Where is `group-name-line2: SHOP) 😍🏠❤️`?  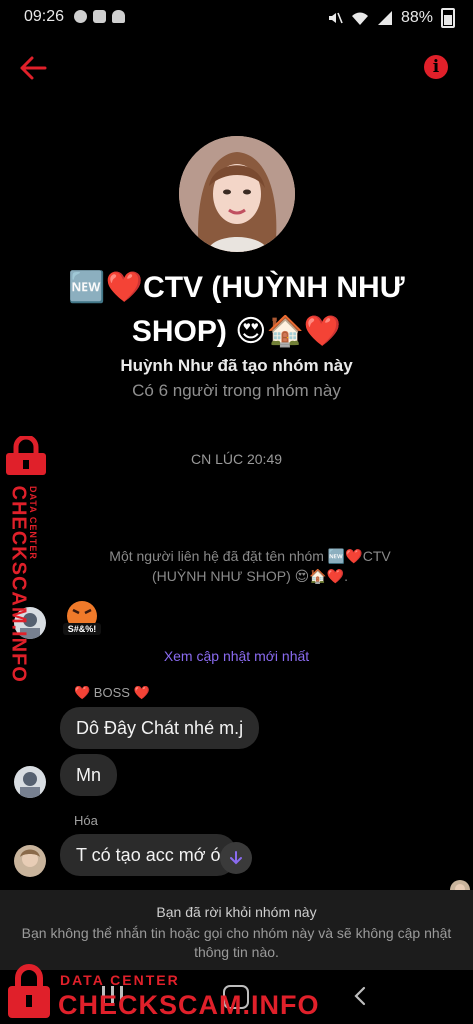 group-name-line2: SHOP) 😍🏠❤️ is located at coordinates (236, 331).